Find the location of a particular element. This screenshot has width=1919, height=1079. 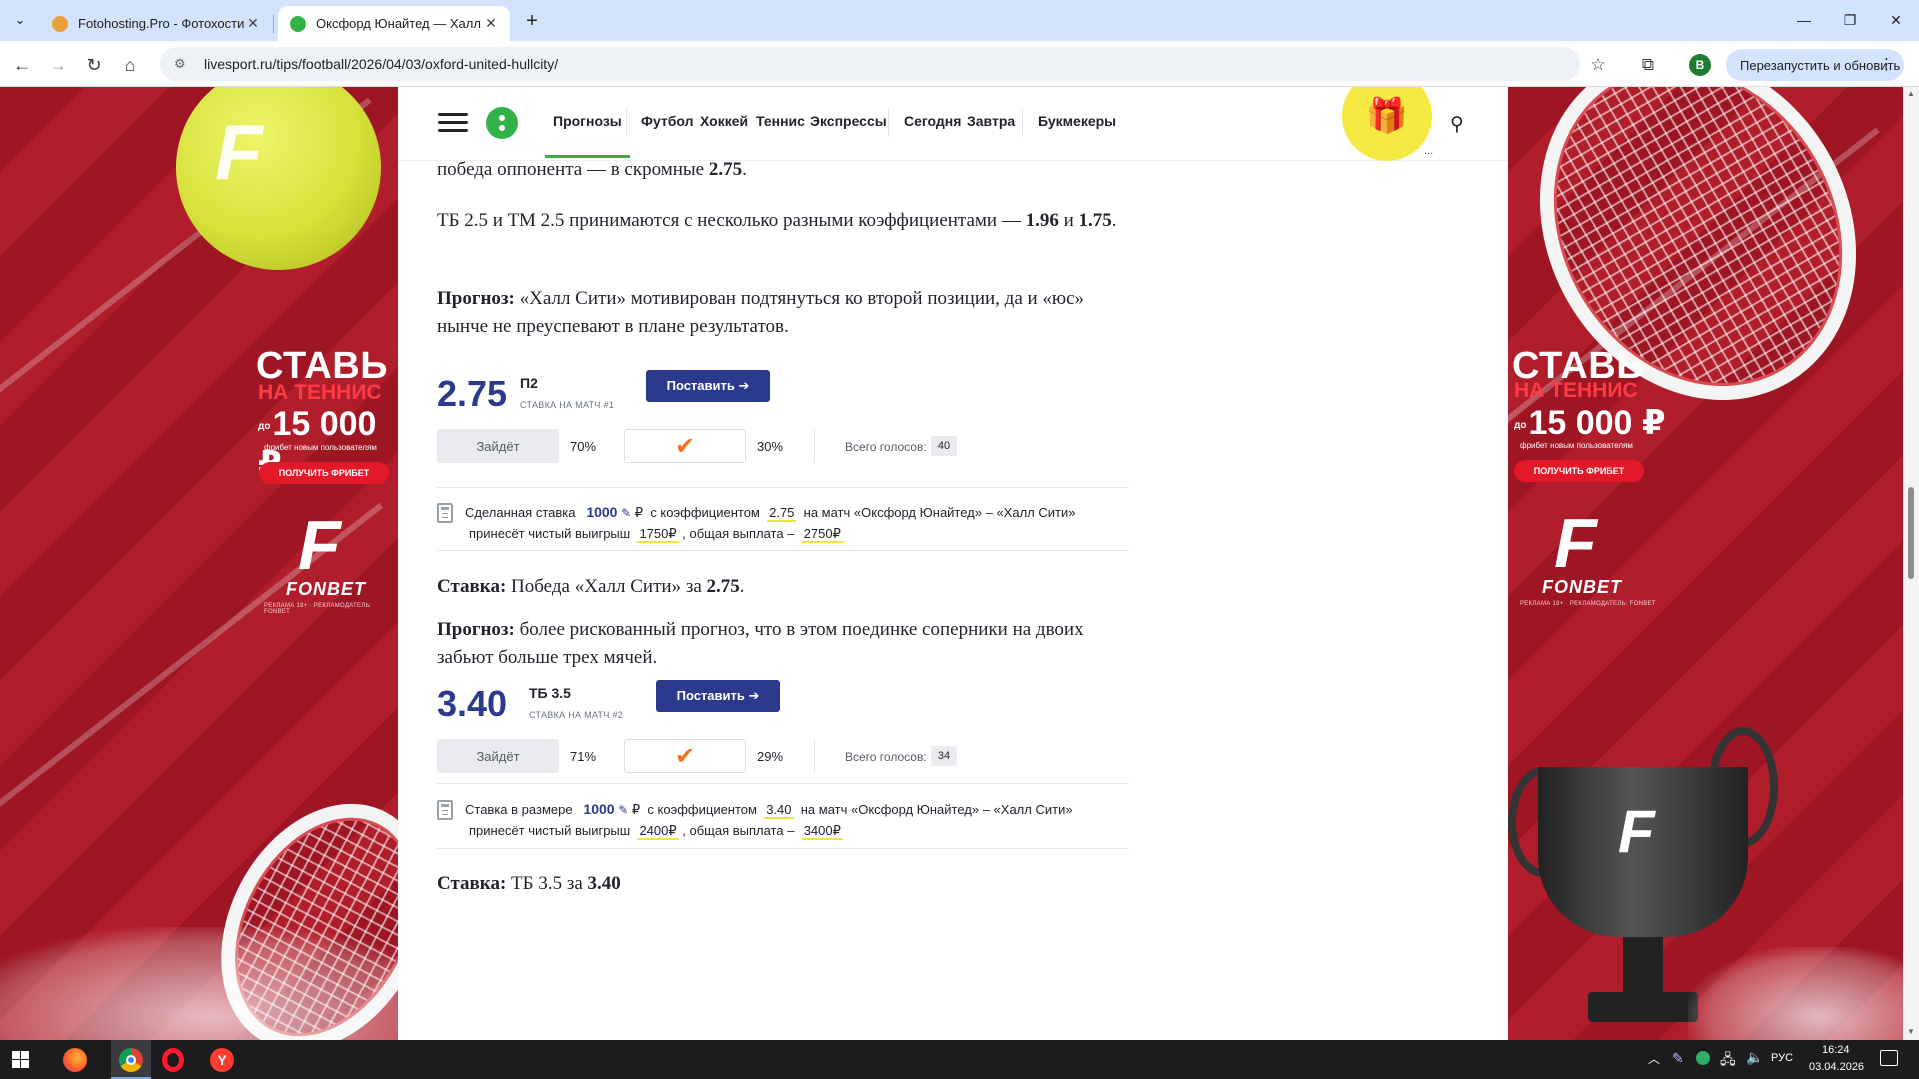

vote-row: Зайдёт 71% ✔ 29% Всего голосов: 34 is located at coordinates (783, 757).